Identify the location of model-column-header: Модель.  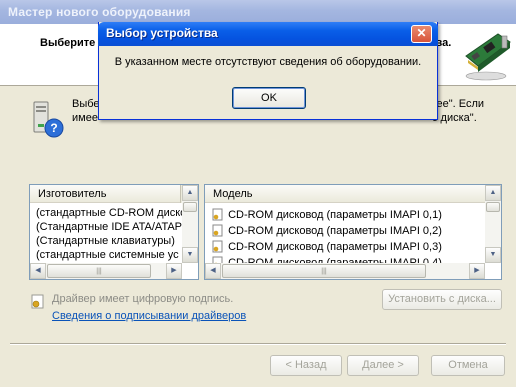
(345, 194).